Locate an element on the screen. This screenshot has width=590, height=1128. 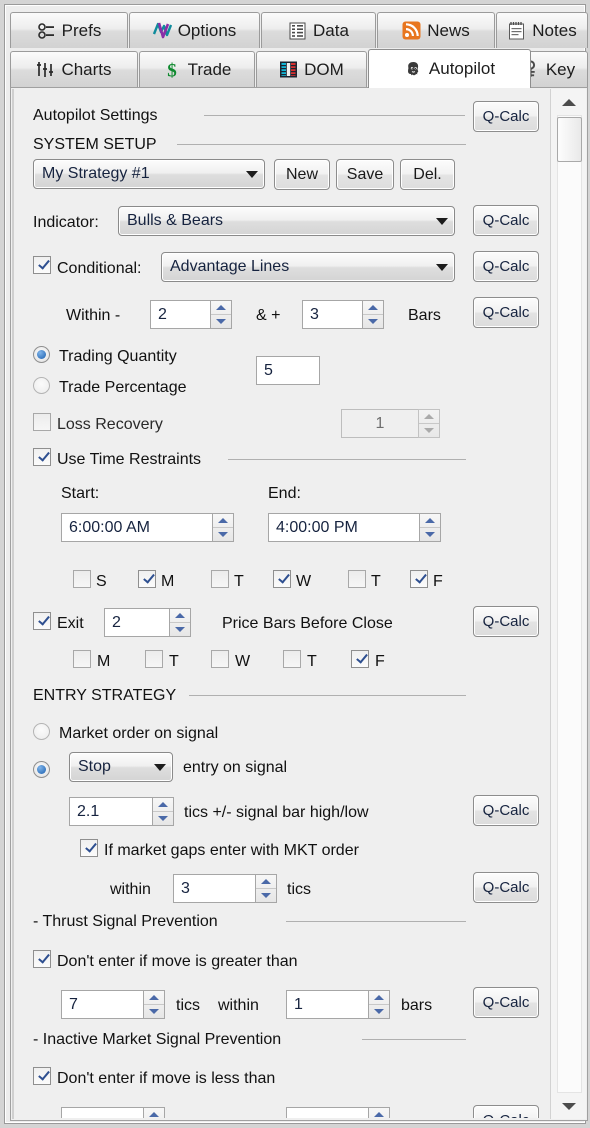
tics-offset-stepper: 2.1 is located at coordinates (121, 811).